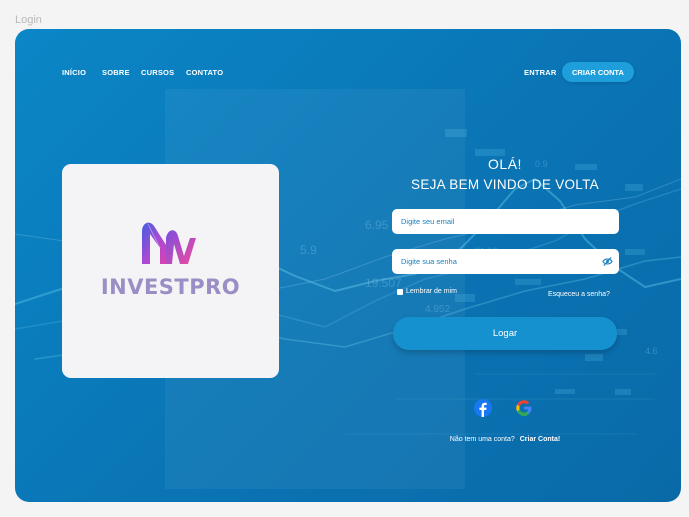 The image size is (689, 517). Describe the element at coordinates (28, 20) in the screenshot. I see `frame-label: Login` at that location.